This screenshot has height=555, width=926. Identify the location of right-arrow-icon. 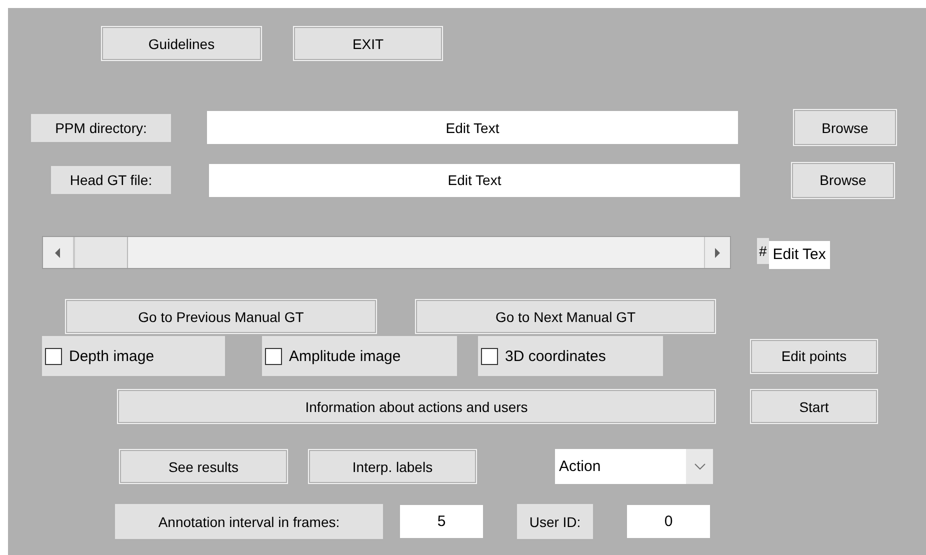
(717, 253).